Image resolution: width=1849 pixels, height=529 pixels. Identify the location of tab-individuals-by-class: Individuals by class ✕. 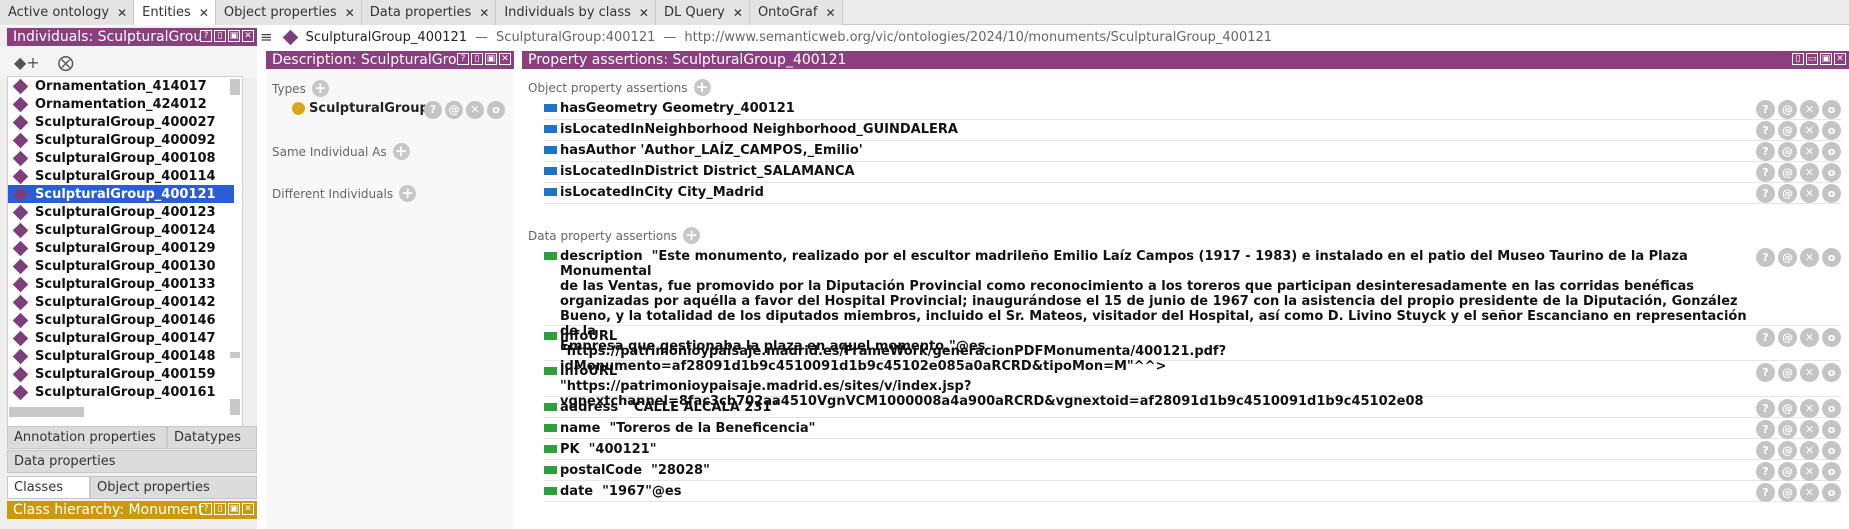
(576, 12).